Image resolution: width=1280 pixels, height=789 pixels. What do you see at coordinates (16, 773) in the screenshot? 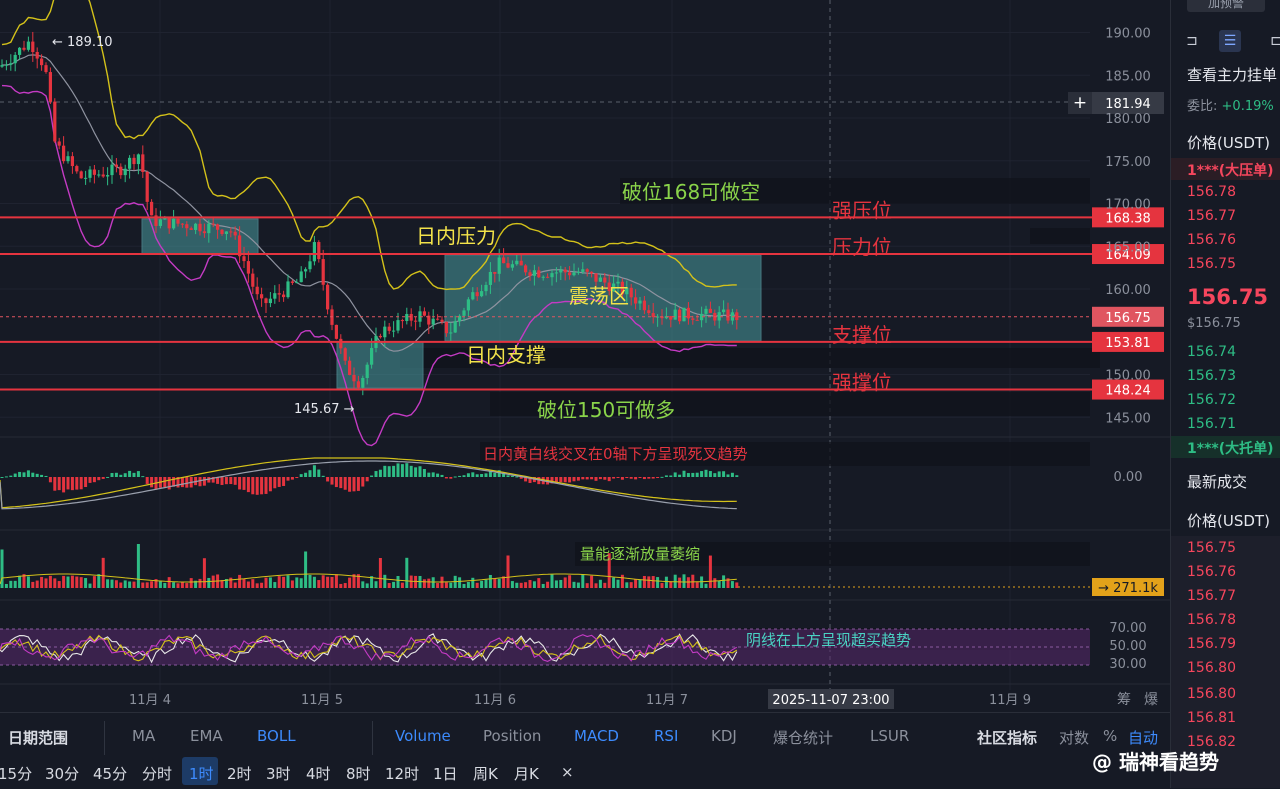
I see `timeframe-button: 15分` at bounding box center [16, 773].